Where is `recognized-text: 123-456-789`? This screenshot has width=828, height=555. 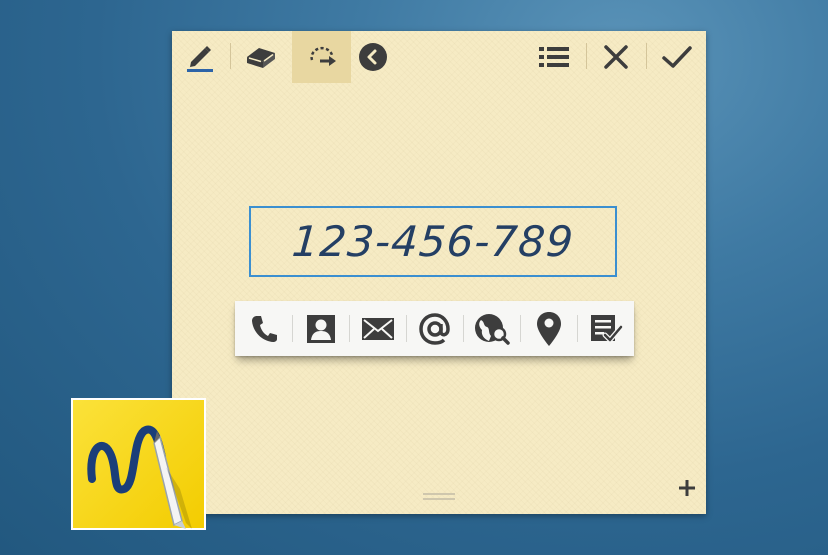 recognized-text: 123-456-789 is located at coordinates (433, 241).